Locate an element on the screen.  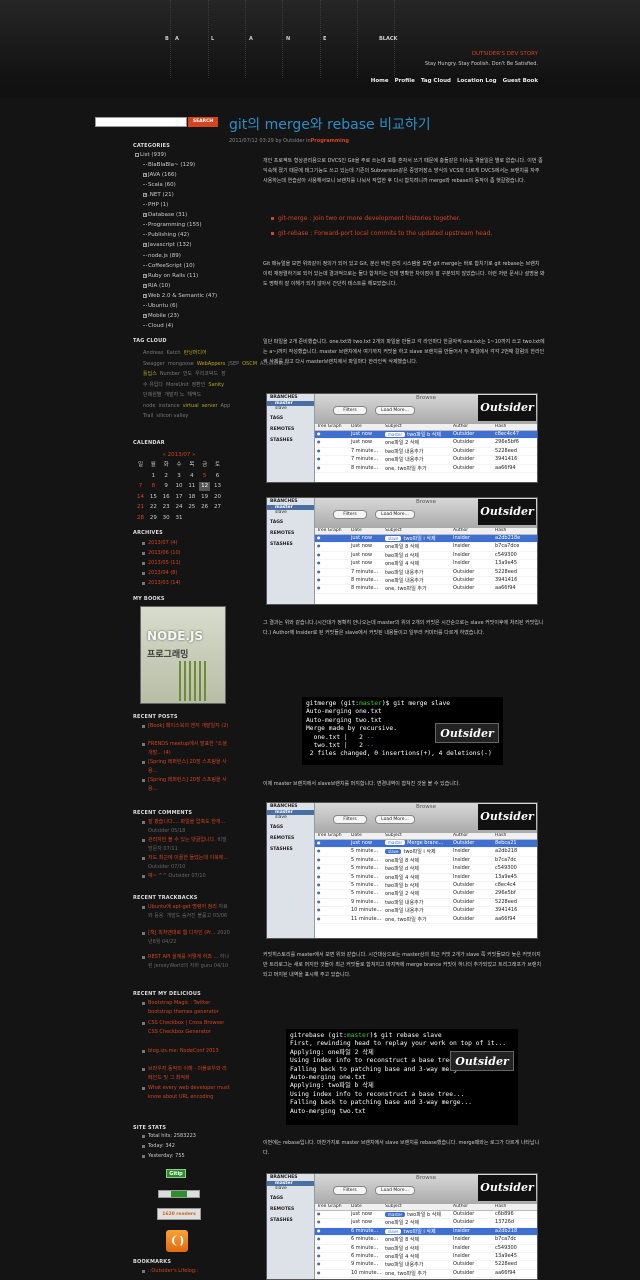
category-label: Programming (155) is located at coordinates (175, 225).